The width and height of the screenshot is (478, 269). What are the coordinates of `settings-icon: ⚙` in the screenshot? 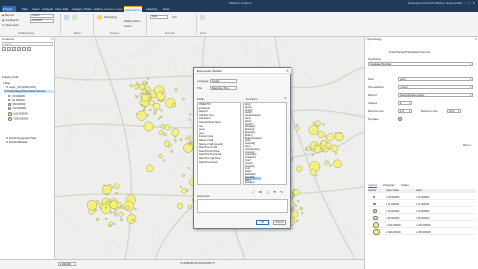 It's located at (260, 192).